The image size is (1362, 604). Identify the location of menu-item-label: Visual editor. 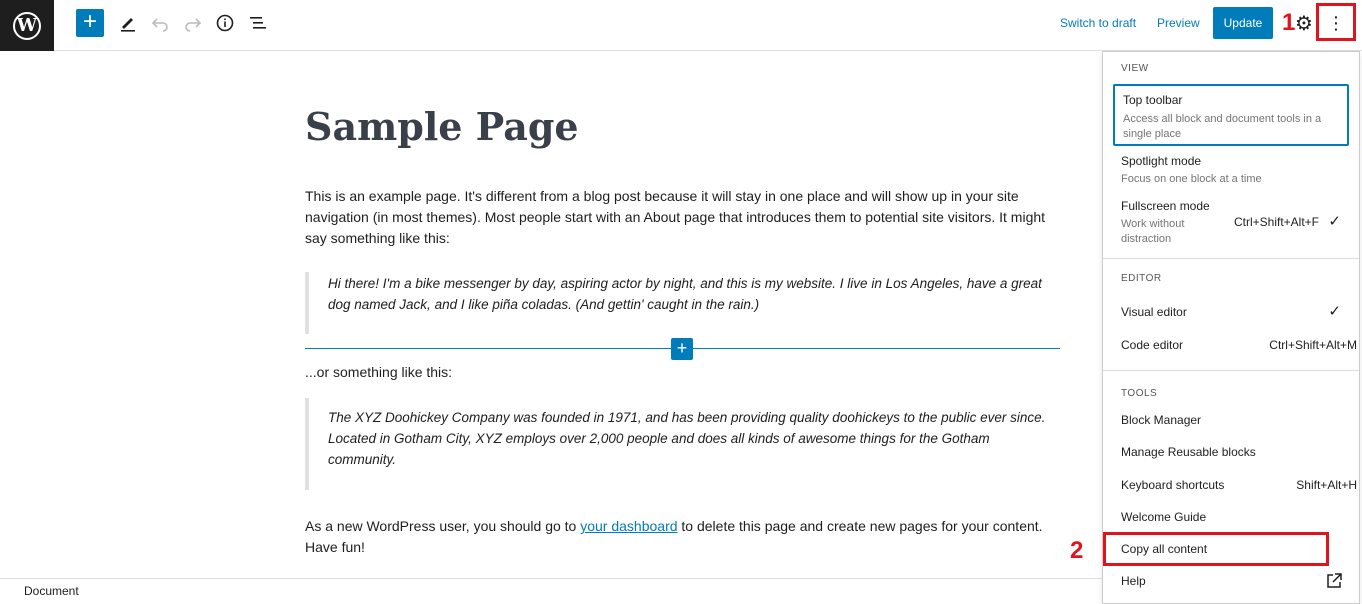
(1154, 312).